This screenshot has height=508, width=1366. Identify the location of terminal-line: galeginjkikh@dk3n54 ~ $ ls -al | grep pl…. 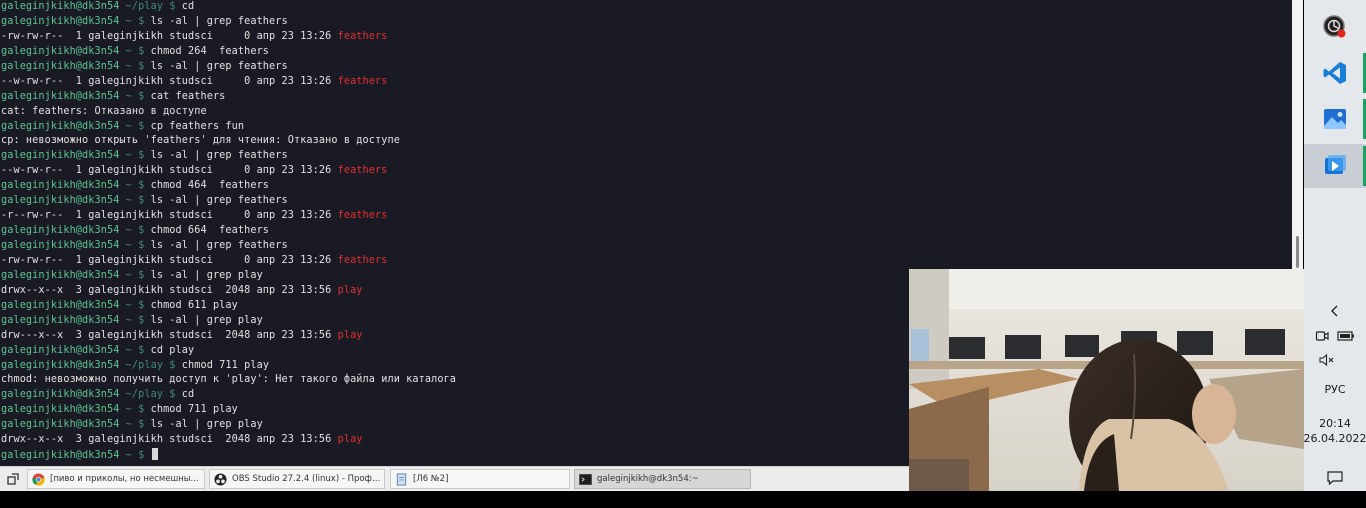
(132, 425).